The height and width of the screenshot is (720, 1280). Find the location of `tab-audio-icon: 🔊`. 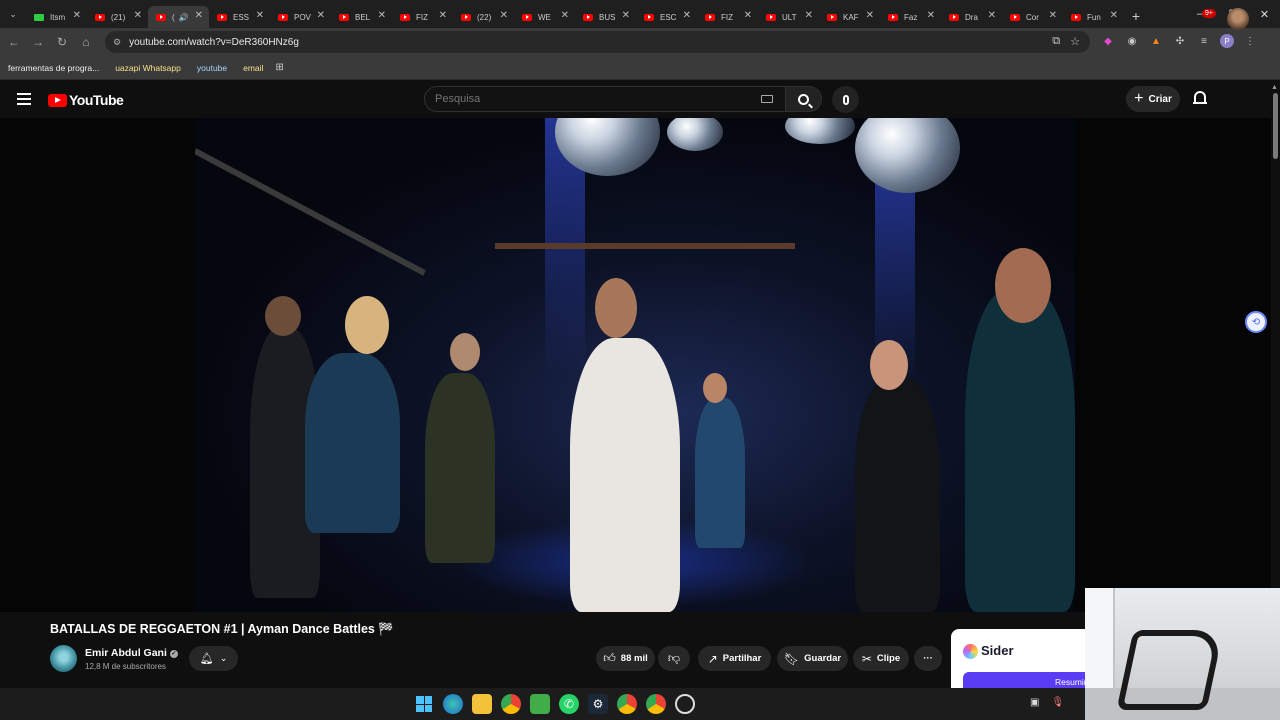

tab-audio-icon: 🔊 is located at coordinates (184, 17).